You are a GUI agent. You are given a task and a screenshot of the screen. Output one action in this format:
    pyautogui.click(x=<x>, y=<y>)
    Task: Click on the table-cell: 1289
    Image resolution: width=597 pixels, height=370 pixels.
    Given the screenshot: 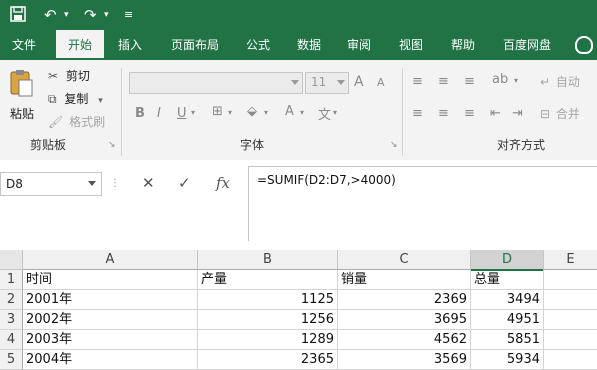 What is the action you would take?
    pyautogui.click(x=268, y=340)
    